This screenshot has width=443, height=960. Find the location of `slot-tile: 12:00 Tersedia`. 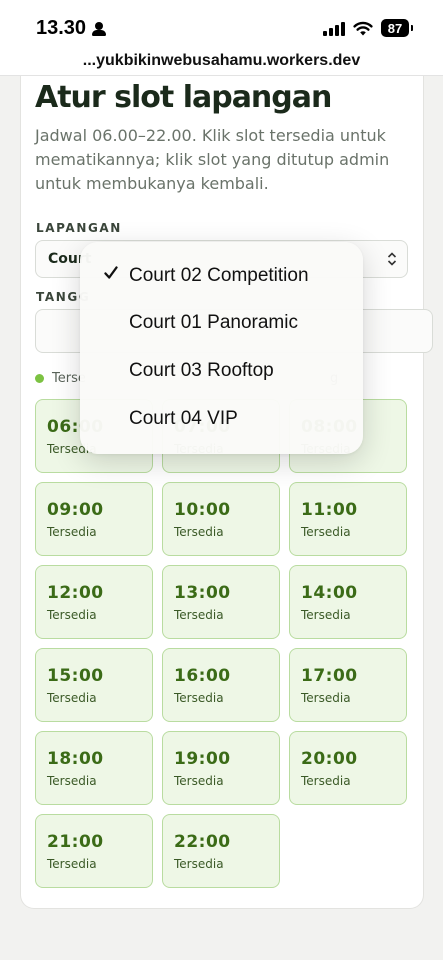

slot-tile: 12:00 Tersedia is located at coordinates (94, 602).